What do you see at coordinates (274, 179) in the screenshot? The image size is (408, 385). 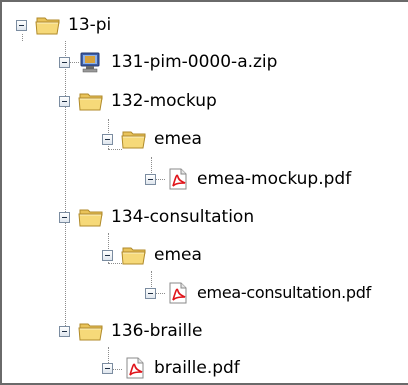 I see `tree-item-label: emea-mockup.pdf` at bounding box center [274, 179].